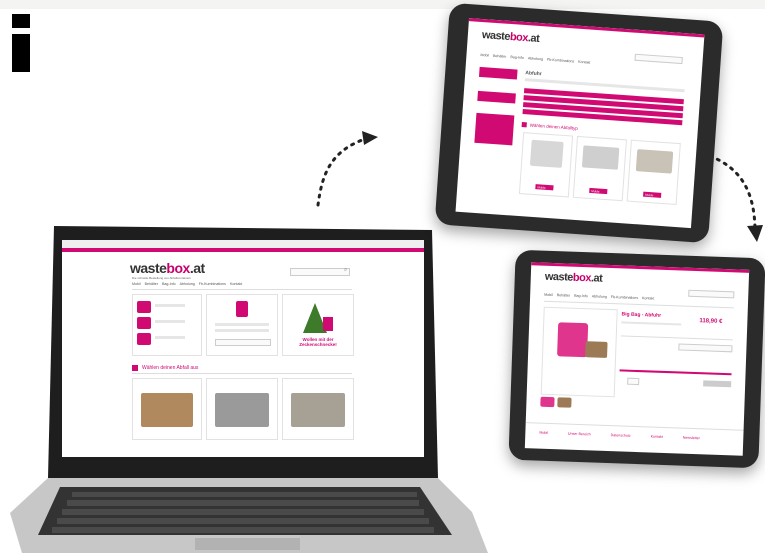 This screenshot has width=765, height=557. Describe the element at coordinates (596, 349) in the screenshot. I see `waste-pile-image` at that location.